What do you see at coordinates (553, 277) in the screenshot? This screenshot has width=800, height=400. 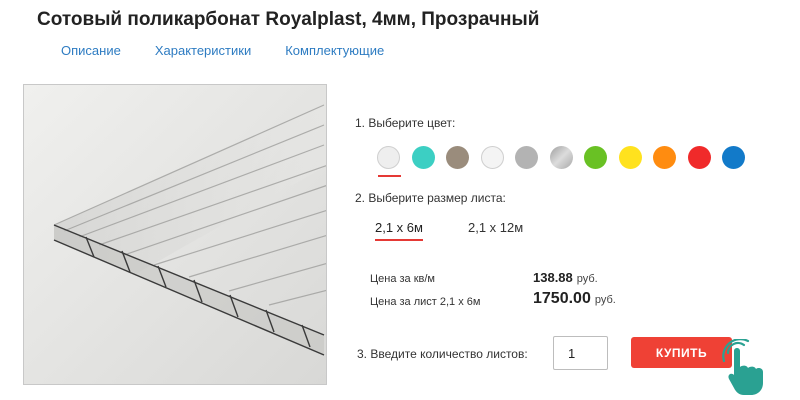 I see `price-per-sqm-value: 138.88` at bounding box center [553, 277].